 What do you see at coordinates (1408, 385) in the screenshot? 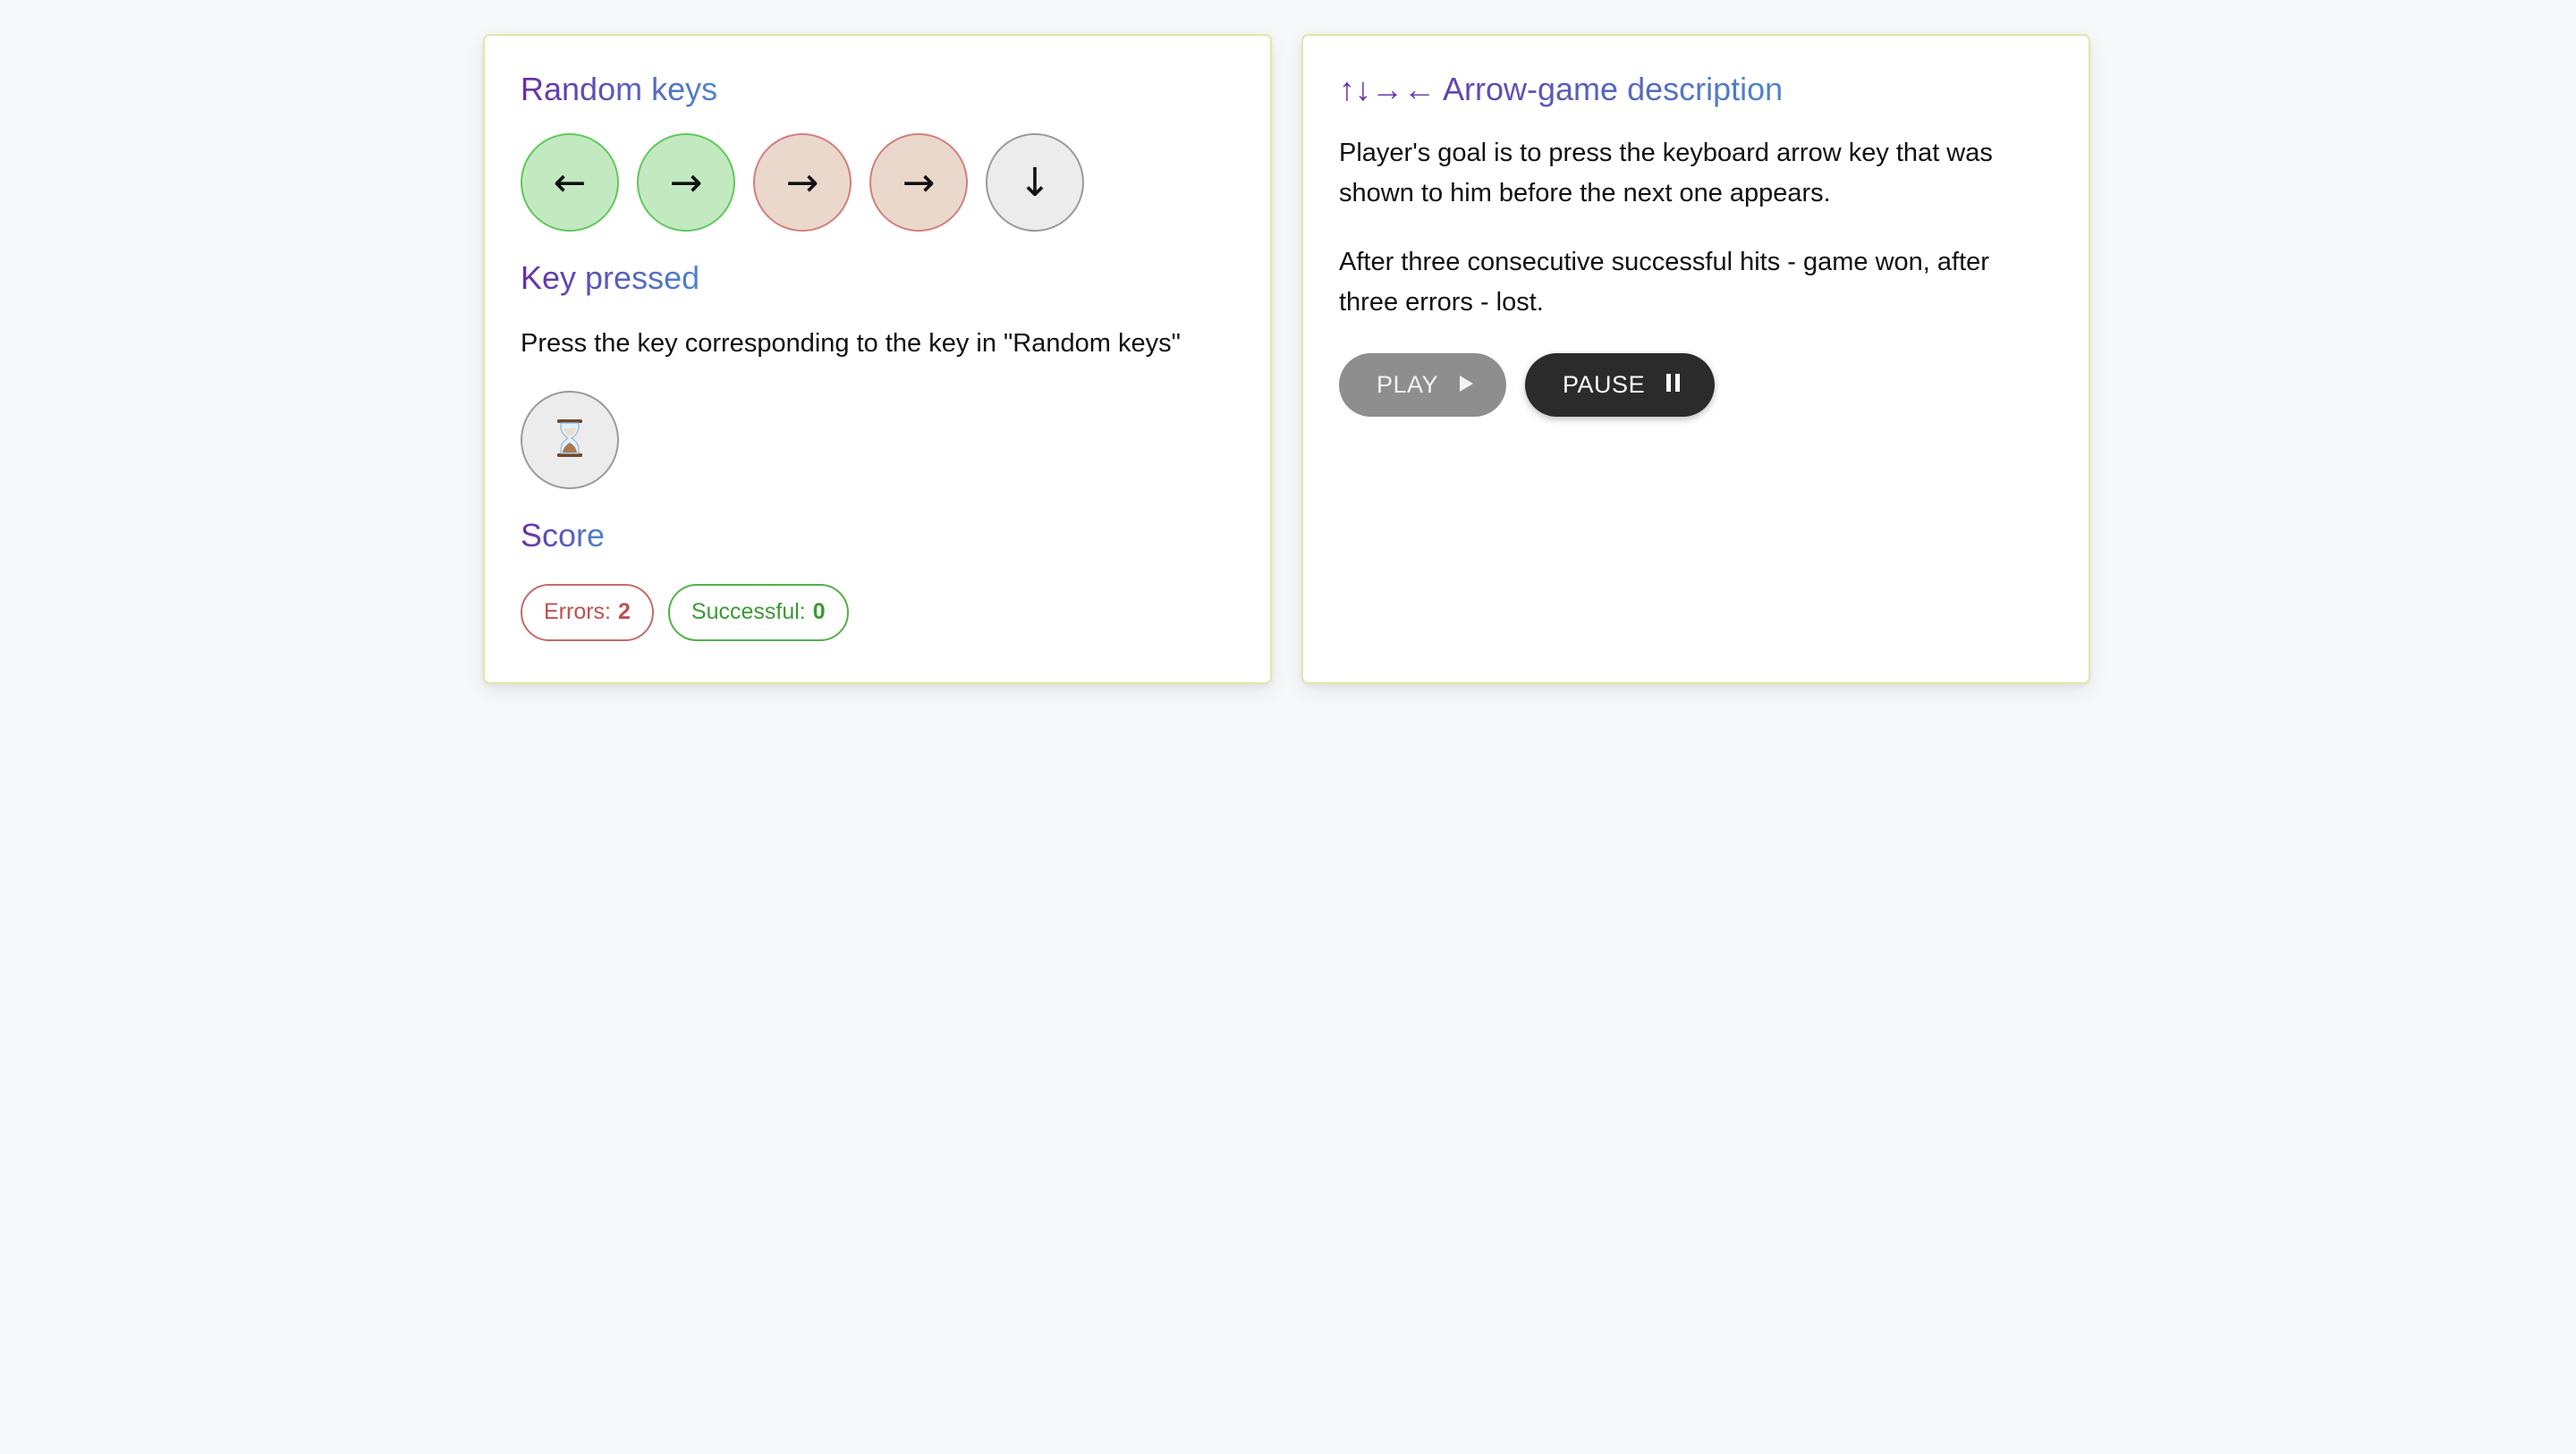
I see `play-label: PLAY` at bounding box center [1408, 385].